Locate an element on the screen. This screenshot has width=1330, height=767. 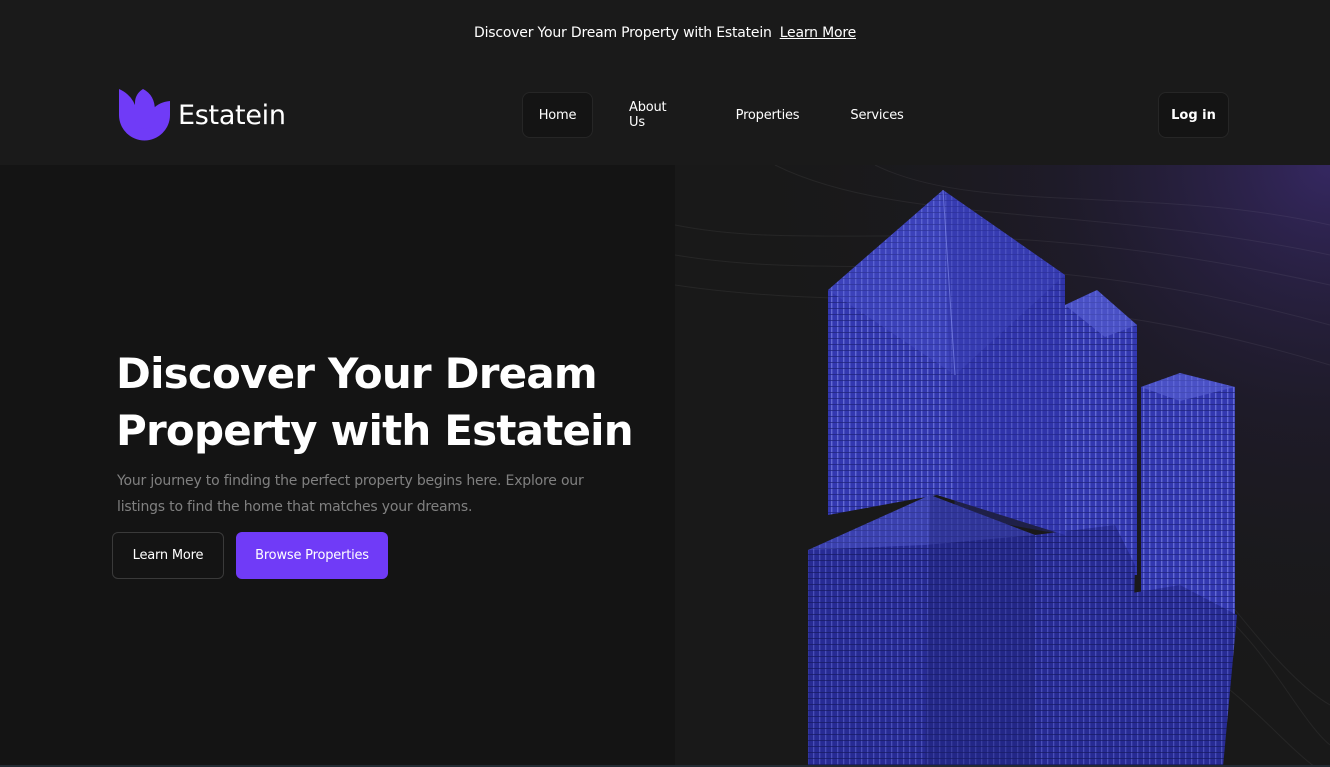
nav-item-home: Home is located at coordinates (557, 115).